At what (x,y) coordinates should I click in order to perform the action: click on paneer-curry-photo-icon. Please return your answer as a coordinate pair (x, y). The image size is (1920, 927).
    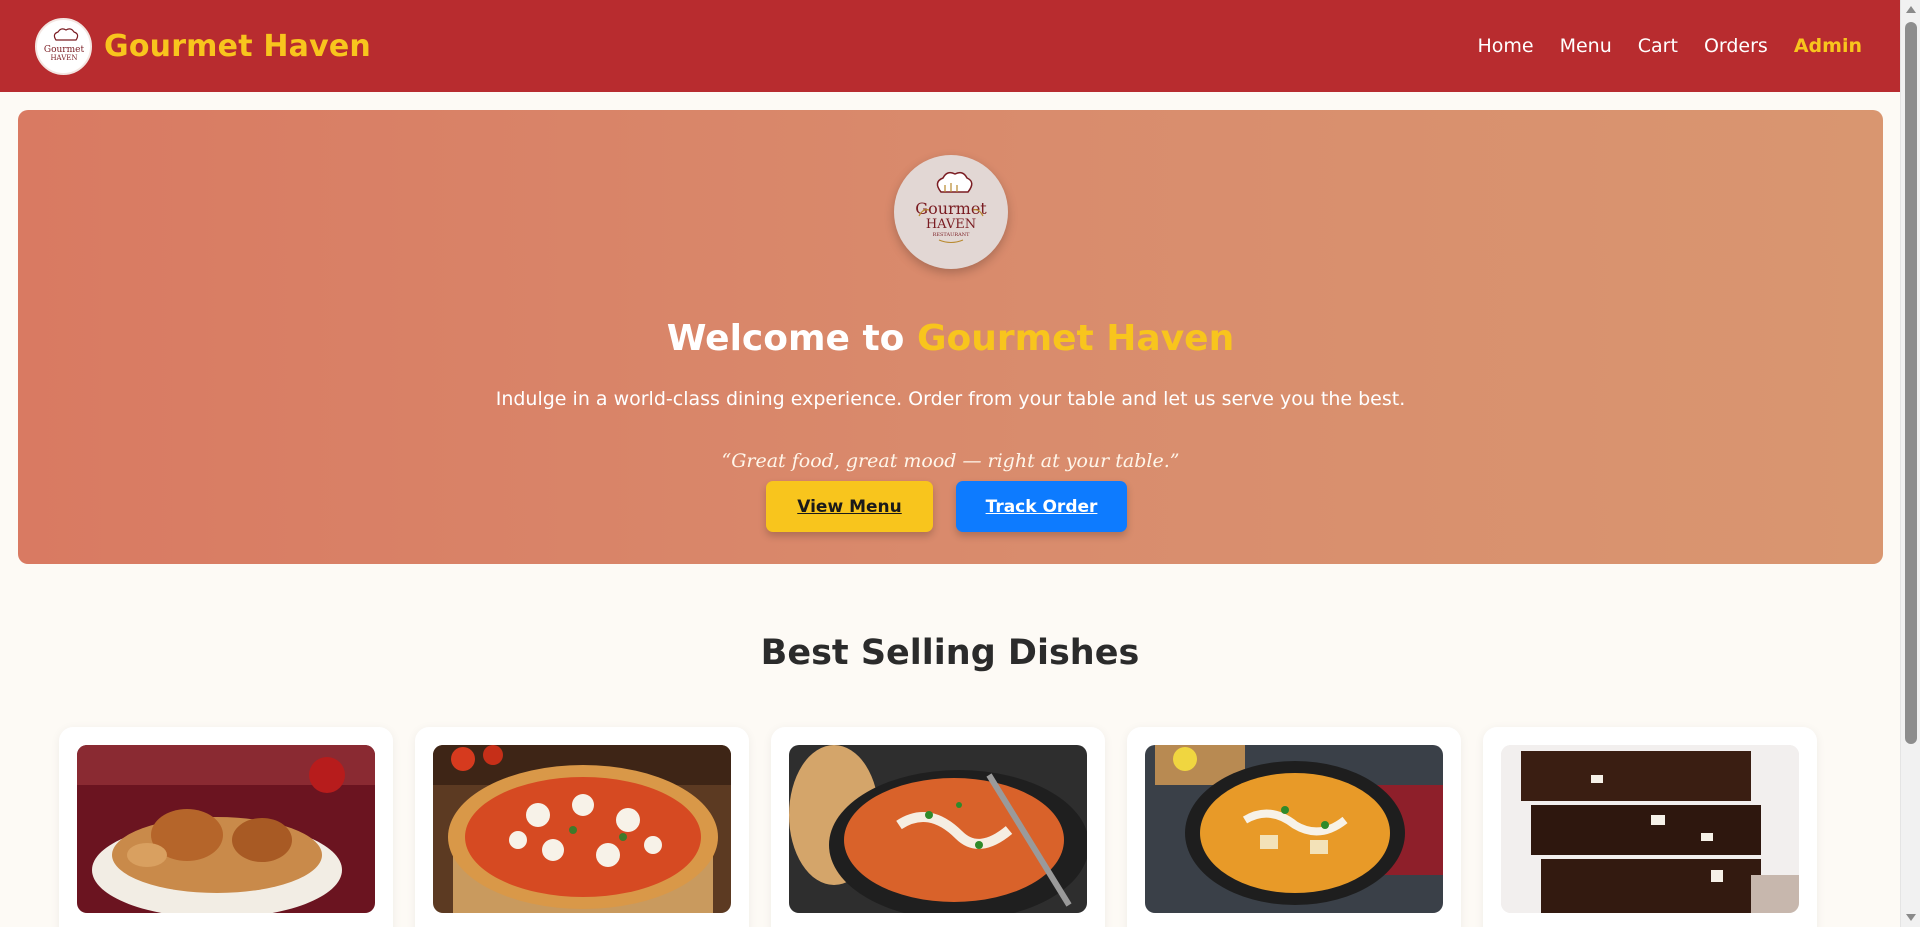
    Looking at the image, I should click on (1294, 829).